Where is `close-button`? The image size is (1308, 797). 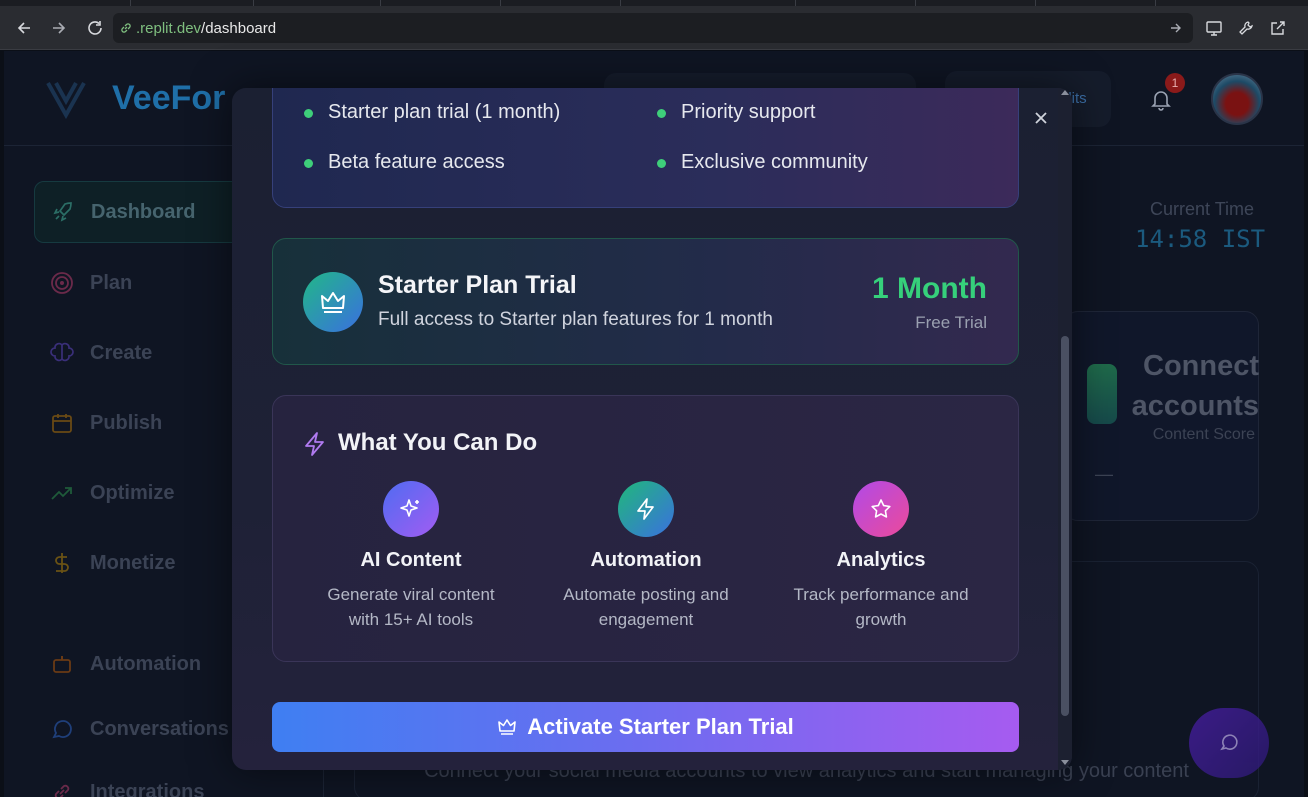
close-button is located at coordinates (1041, 118).